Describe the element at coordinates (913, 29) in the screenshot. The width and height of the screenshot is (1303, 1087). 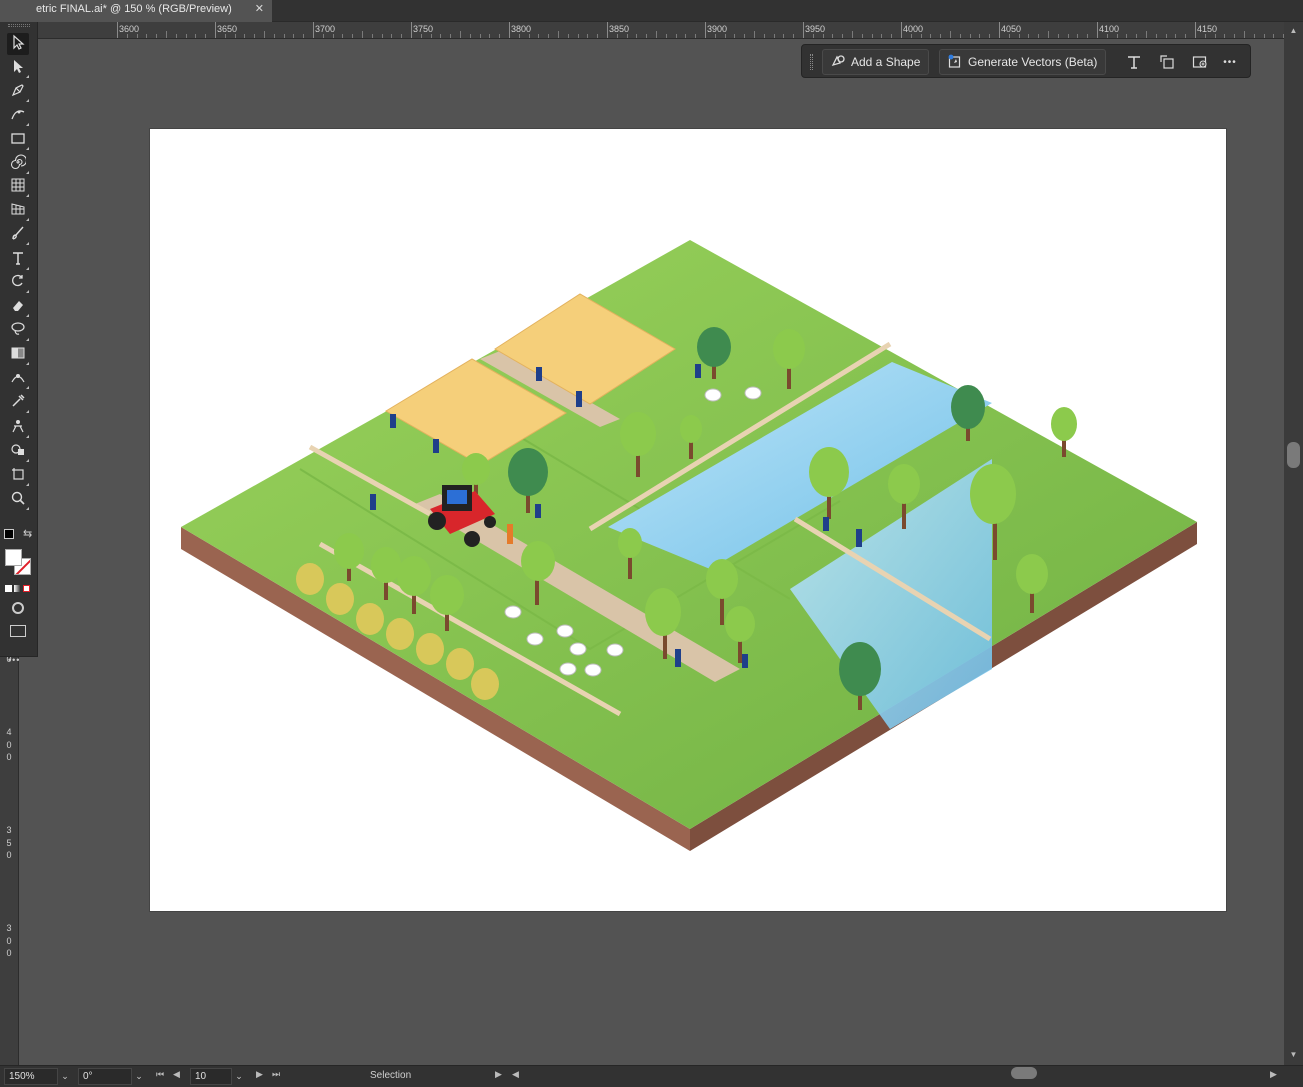
I see `ruler-label: 4000` at that location.